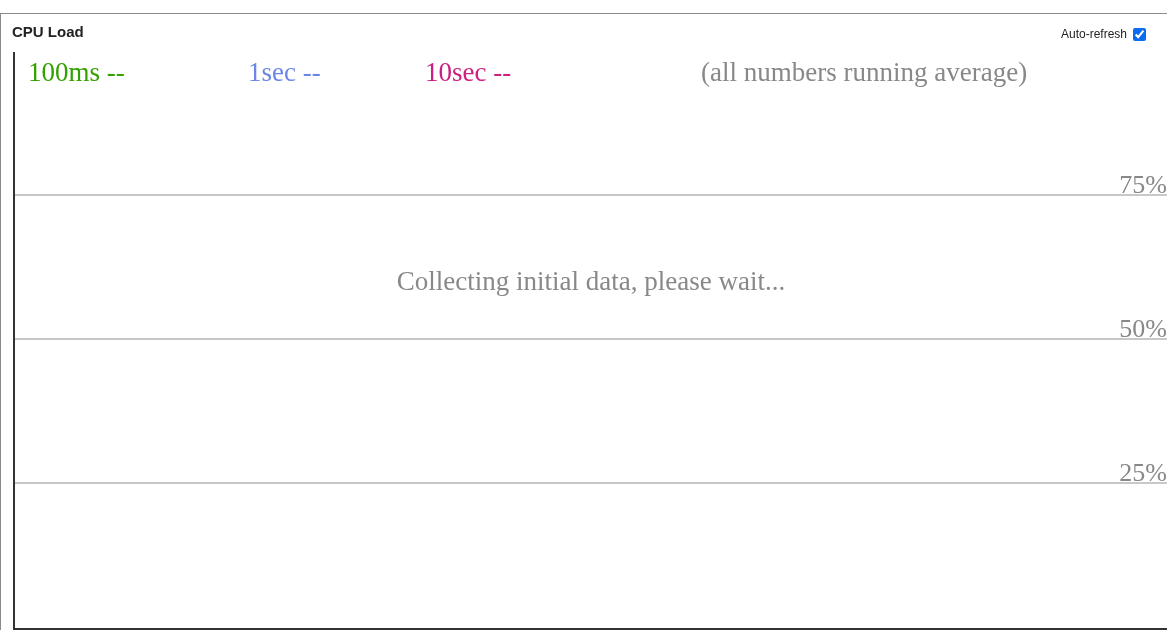  I want to click on y-axis-label: 75%, so click(1143, 184).